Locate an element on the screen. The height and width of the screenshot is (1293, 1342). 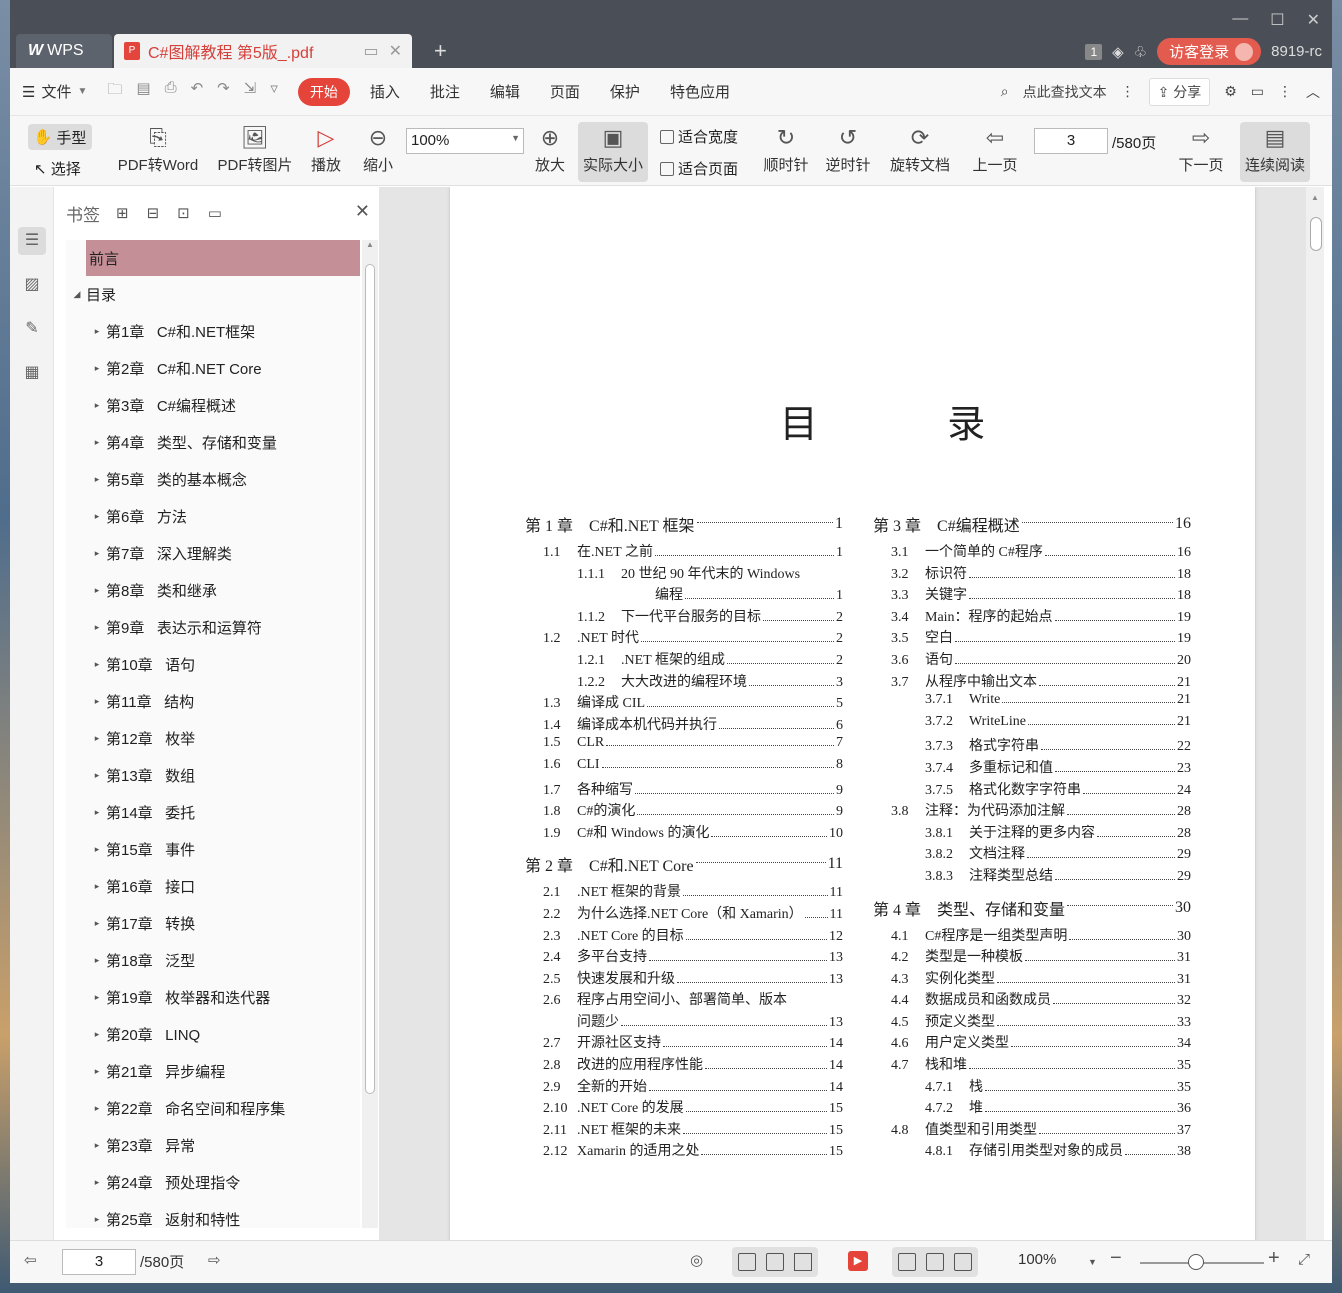
bookmark-item: ▸ 第16章 接口 is located at coordinates (213, 886).